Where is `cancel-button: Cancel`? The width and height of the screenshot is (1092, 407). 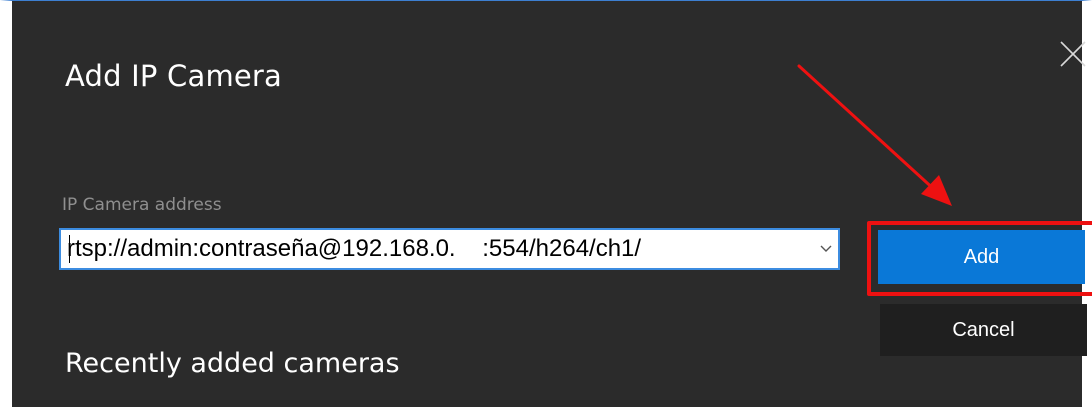 cancel-button: Cancel is located at coordinates (983, 330).